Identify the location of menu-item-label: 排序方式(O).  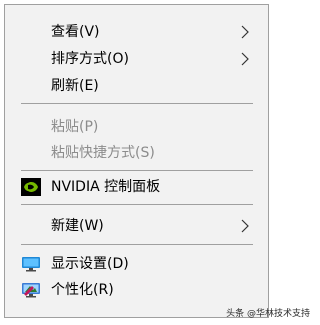
(90, 58).